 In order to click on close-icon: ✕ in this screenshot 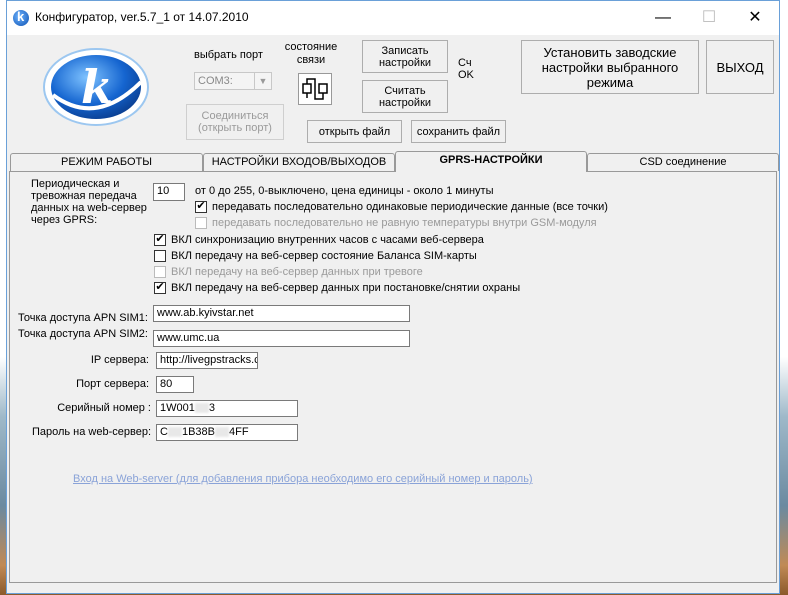, I will do `click(755, 18)`.